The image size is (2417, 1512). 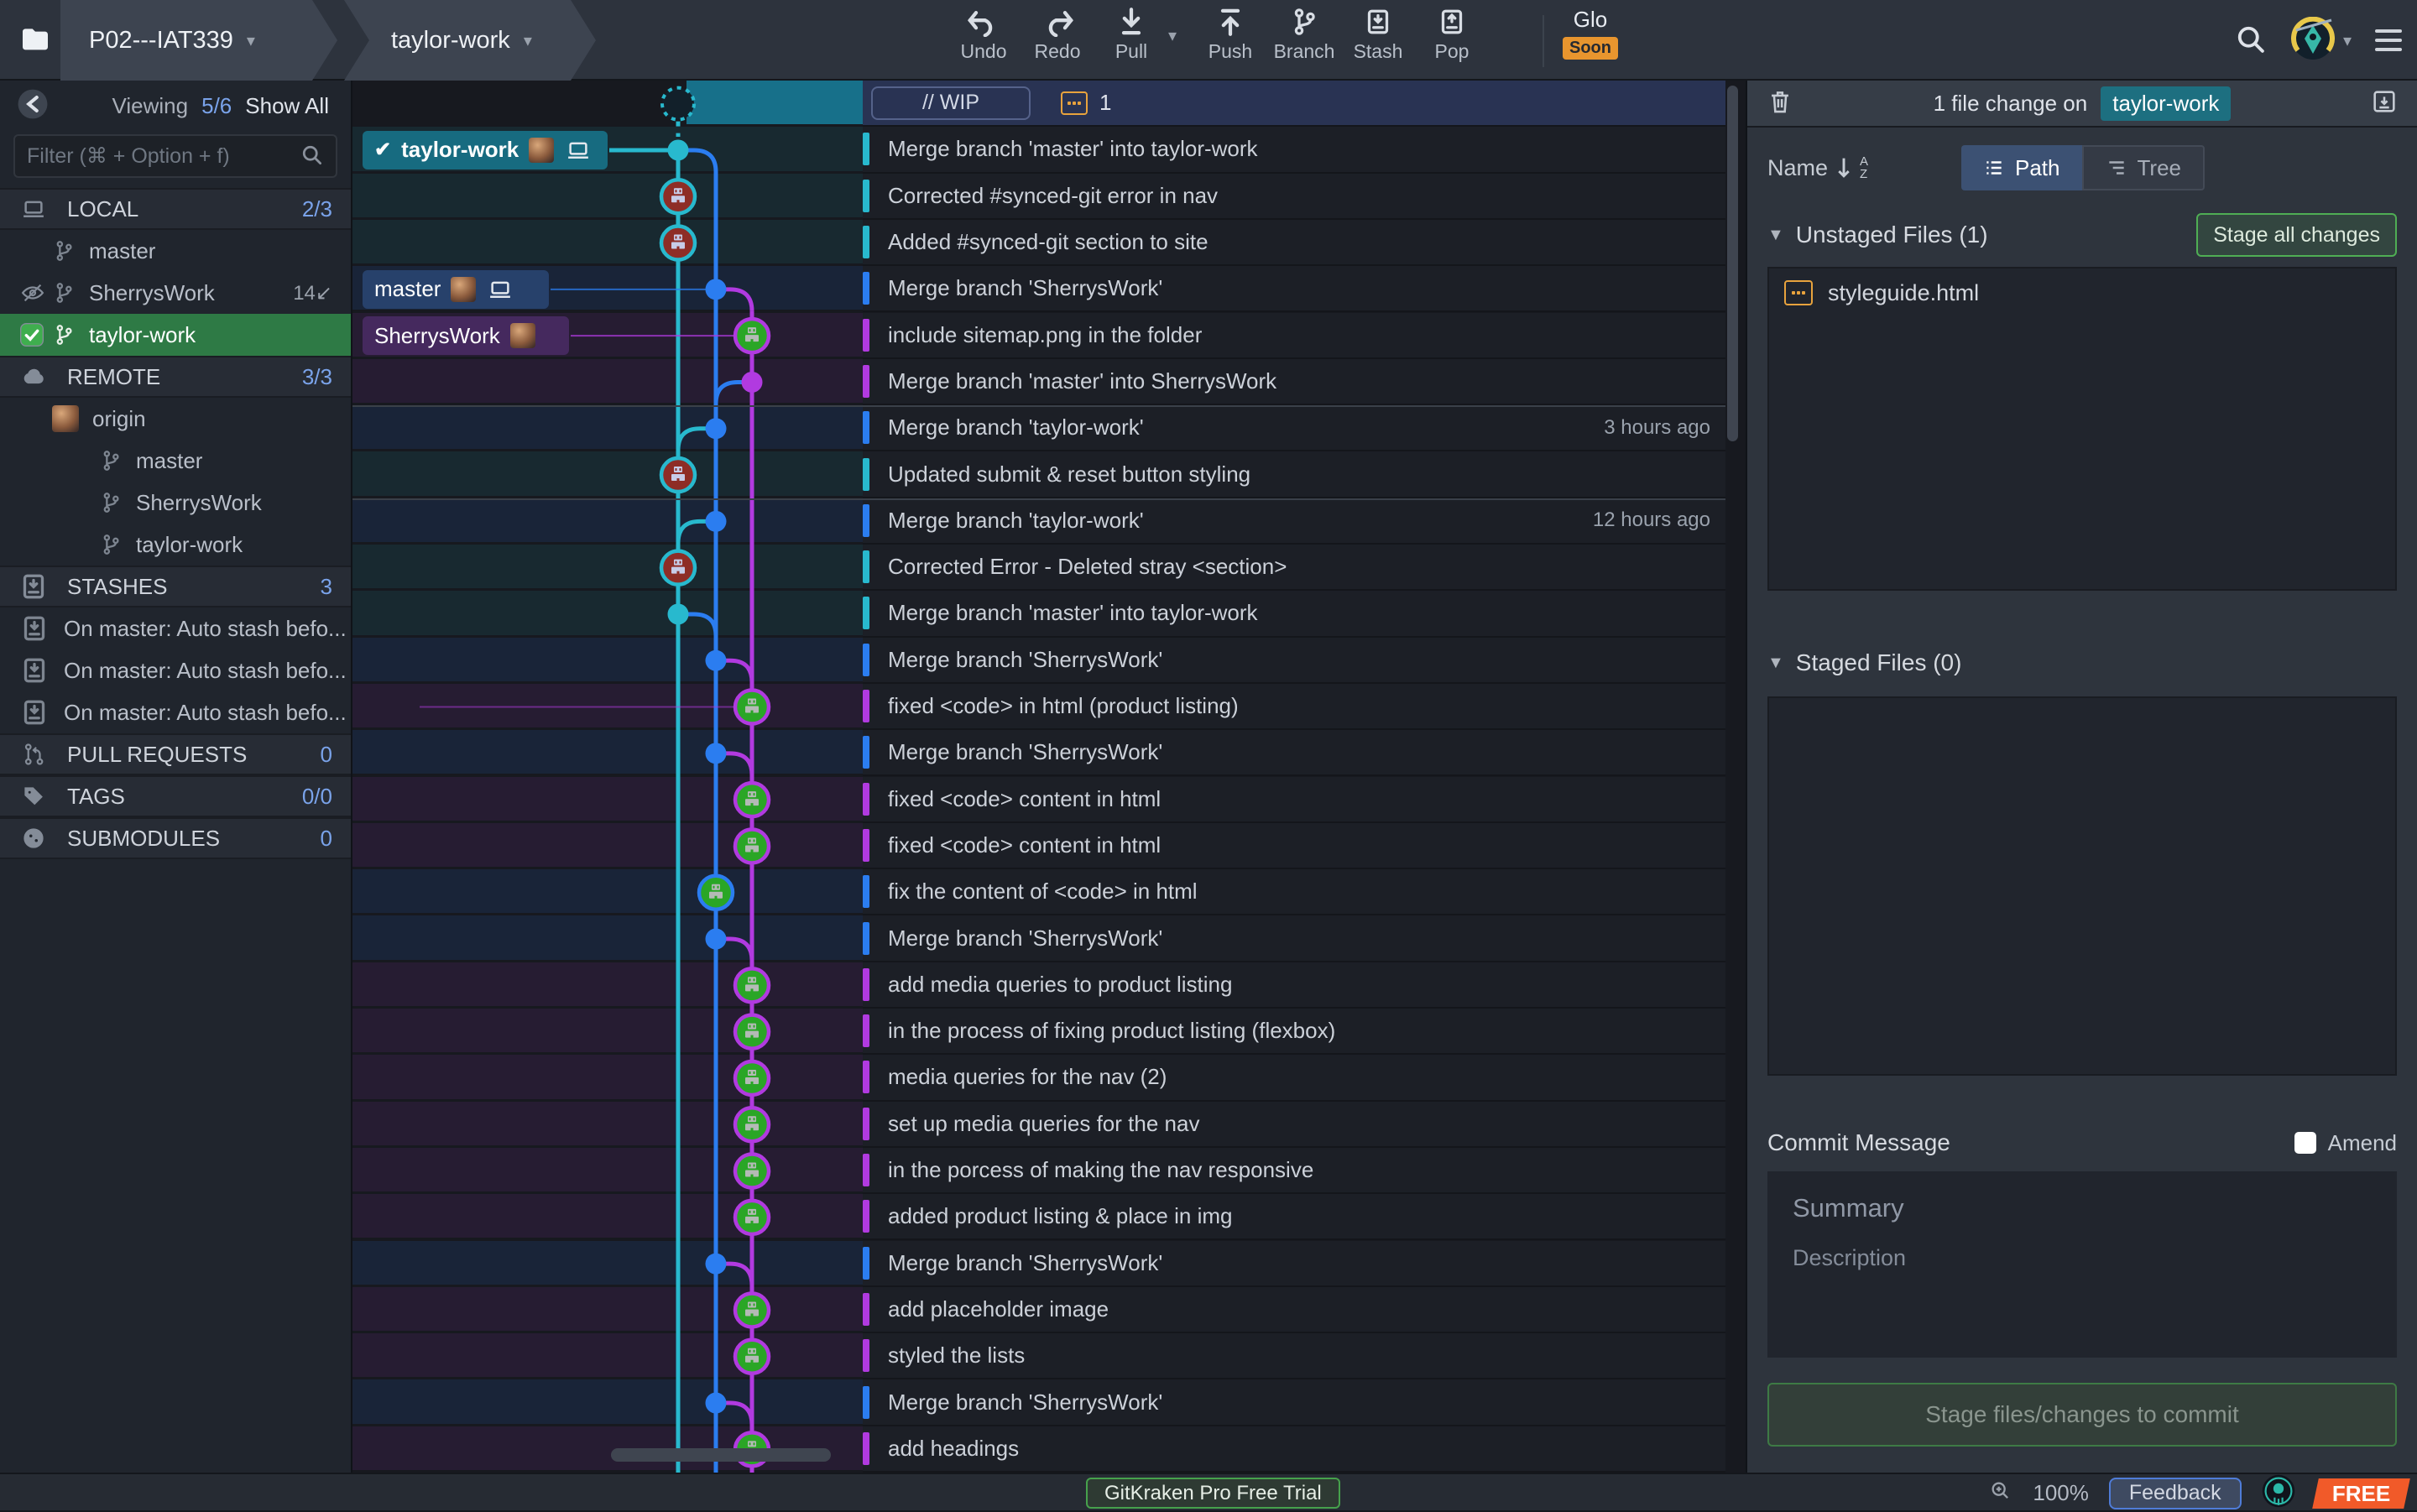 I want to click on breadcrumb-branch: taylor-work ▾, so click(x=470, y=41).